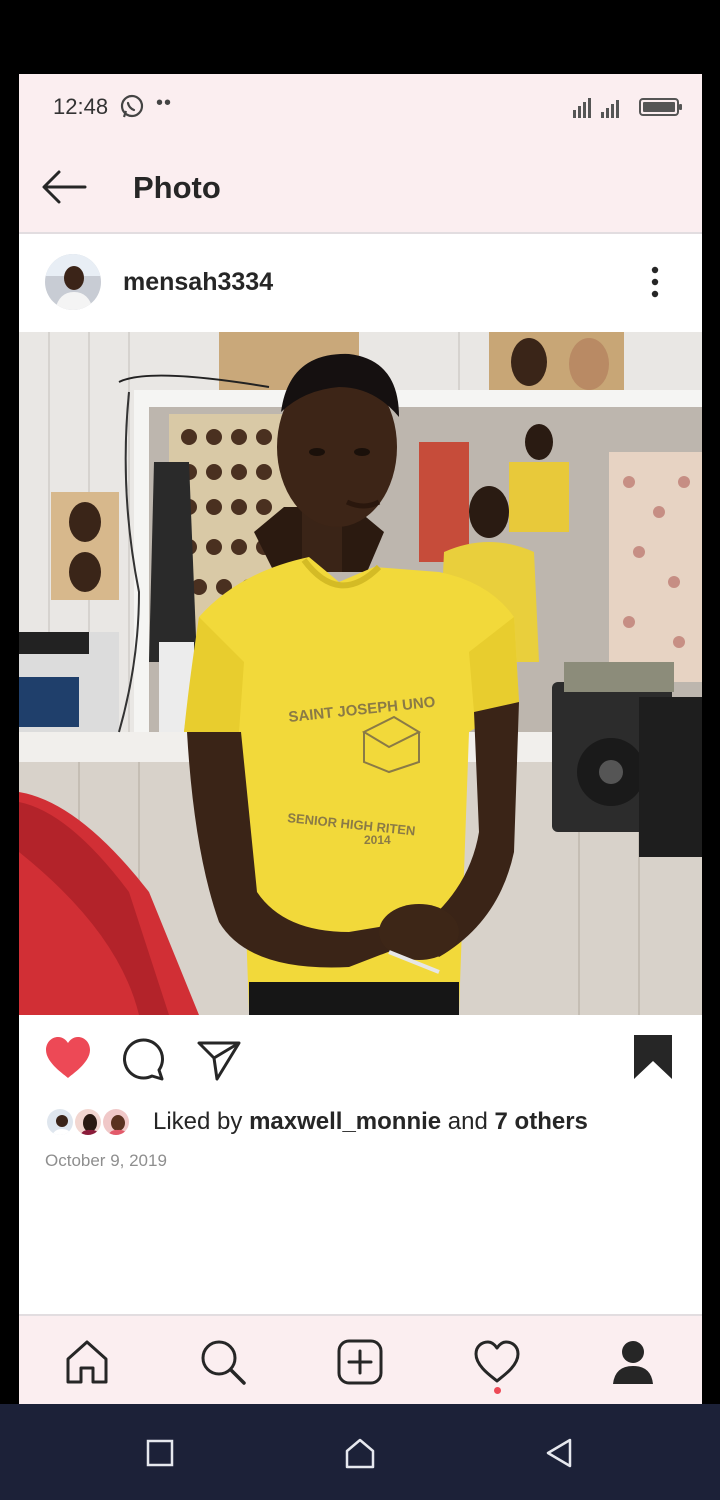  Describe the element at coordinates (360, 108) in the screenshot. I see `status-bar: 12:48 ••` at that location.